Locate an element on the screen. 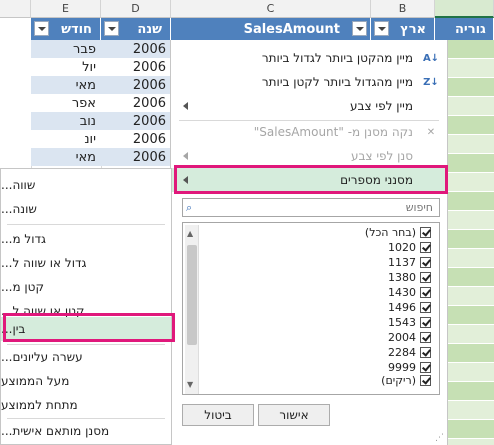 This screenshot has height=445, width=494. scroll-down-icon: ▼ is located at coordinates (191, 384).